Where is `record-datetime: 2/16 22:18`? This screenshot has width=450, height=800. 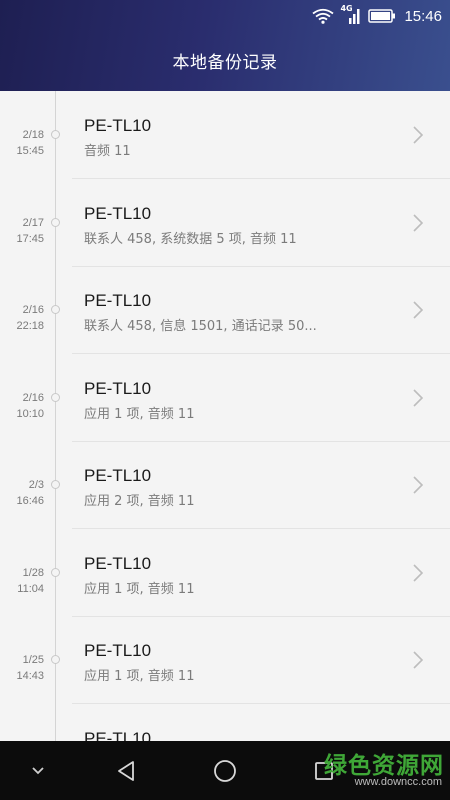 record-datetime: 2/16 22:18 is located at coordinates (22, 318).